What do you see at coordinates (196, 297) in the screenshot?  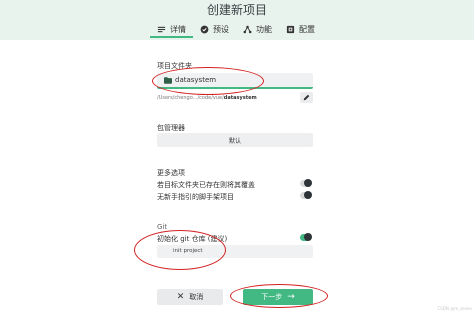 I see `cancel-label: 取消` at bounding box center [196, 297].